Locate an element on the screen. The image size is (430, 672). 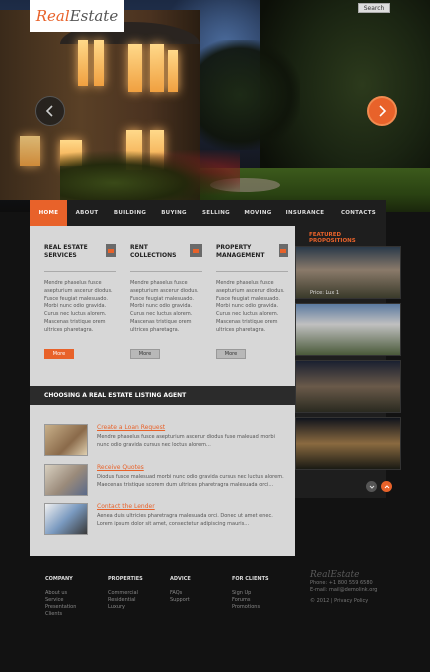
footer-clients: FOR CLIENTS Sign Up Forums Promotions is located at coordinates (250, 593).